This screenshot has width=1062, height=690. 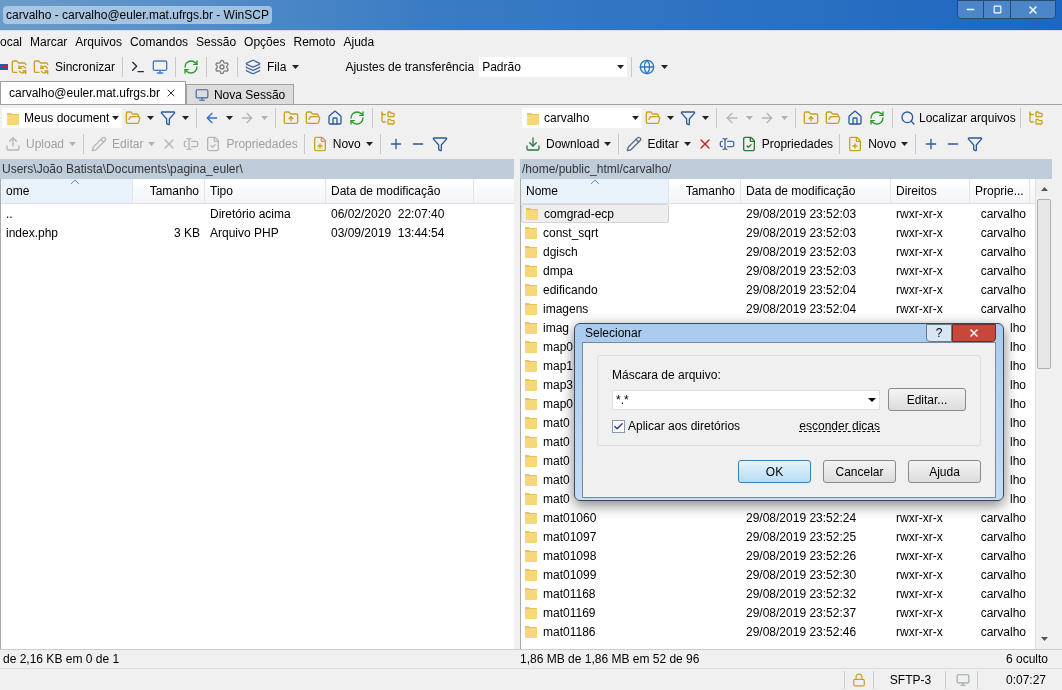 I want to click on status-text: de 2,16 KB em 0 de 1, so click(x=61, y=659).